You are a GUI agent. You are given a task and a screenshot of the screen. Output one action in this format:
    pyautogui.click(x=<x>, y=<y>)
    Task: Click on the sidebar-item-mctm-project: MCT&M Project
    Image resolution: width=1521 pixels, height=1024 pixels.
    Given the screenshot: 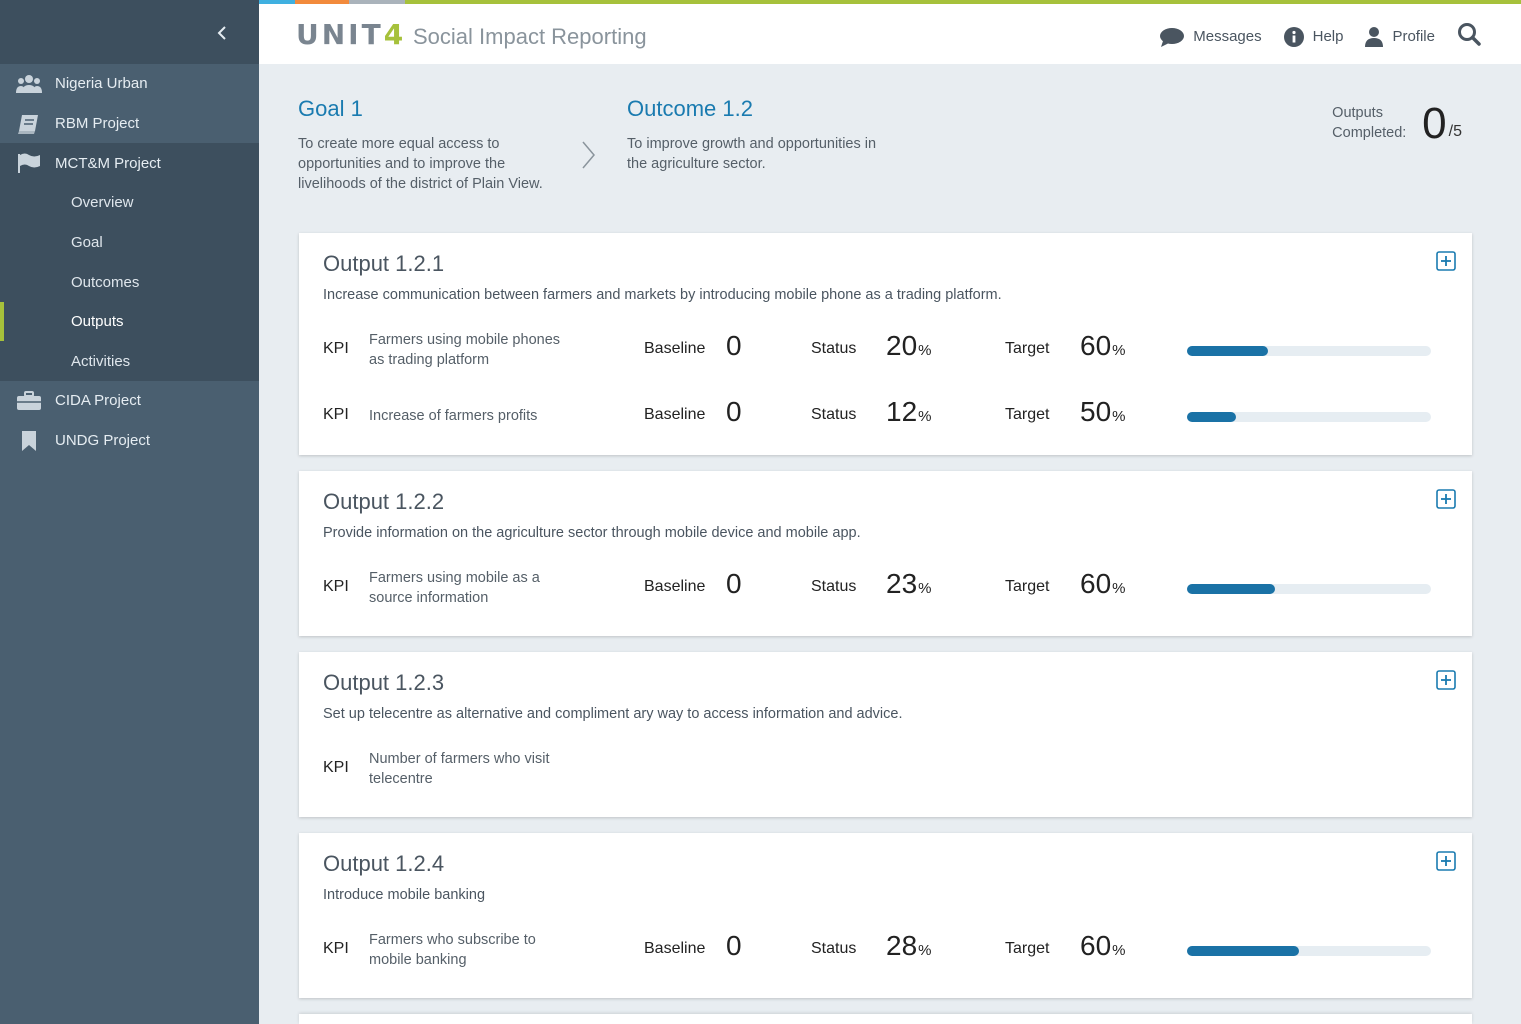 What is the action you would take?
    pyautogui.click(x=129, y=163)
    